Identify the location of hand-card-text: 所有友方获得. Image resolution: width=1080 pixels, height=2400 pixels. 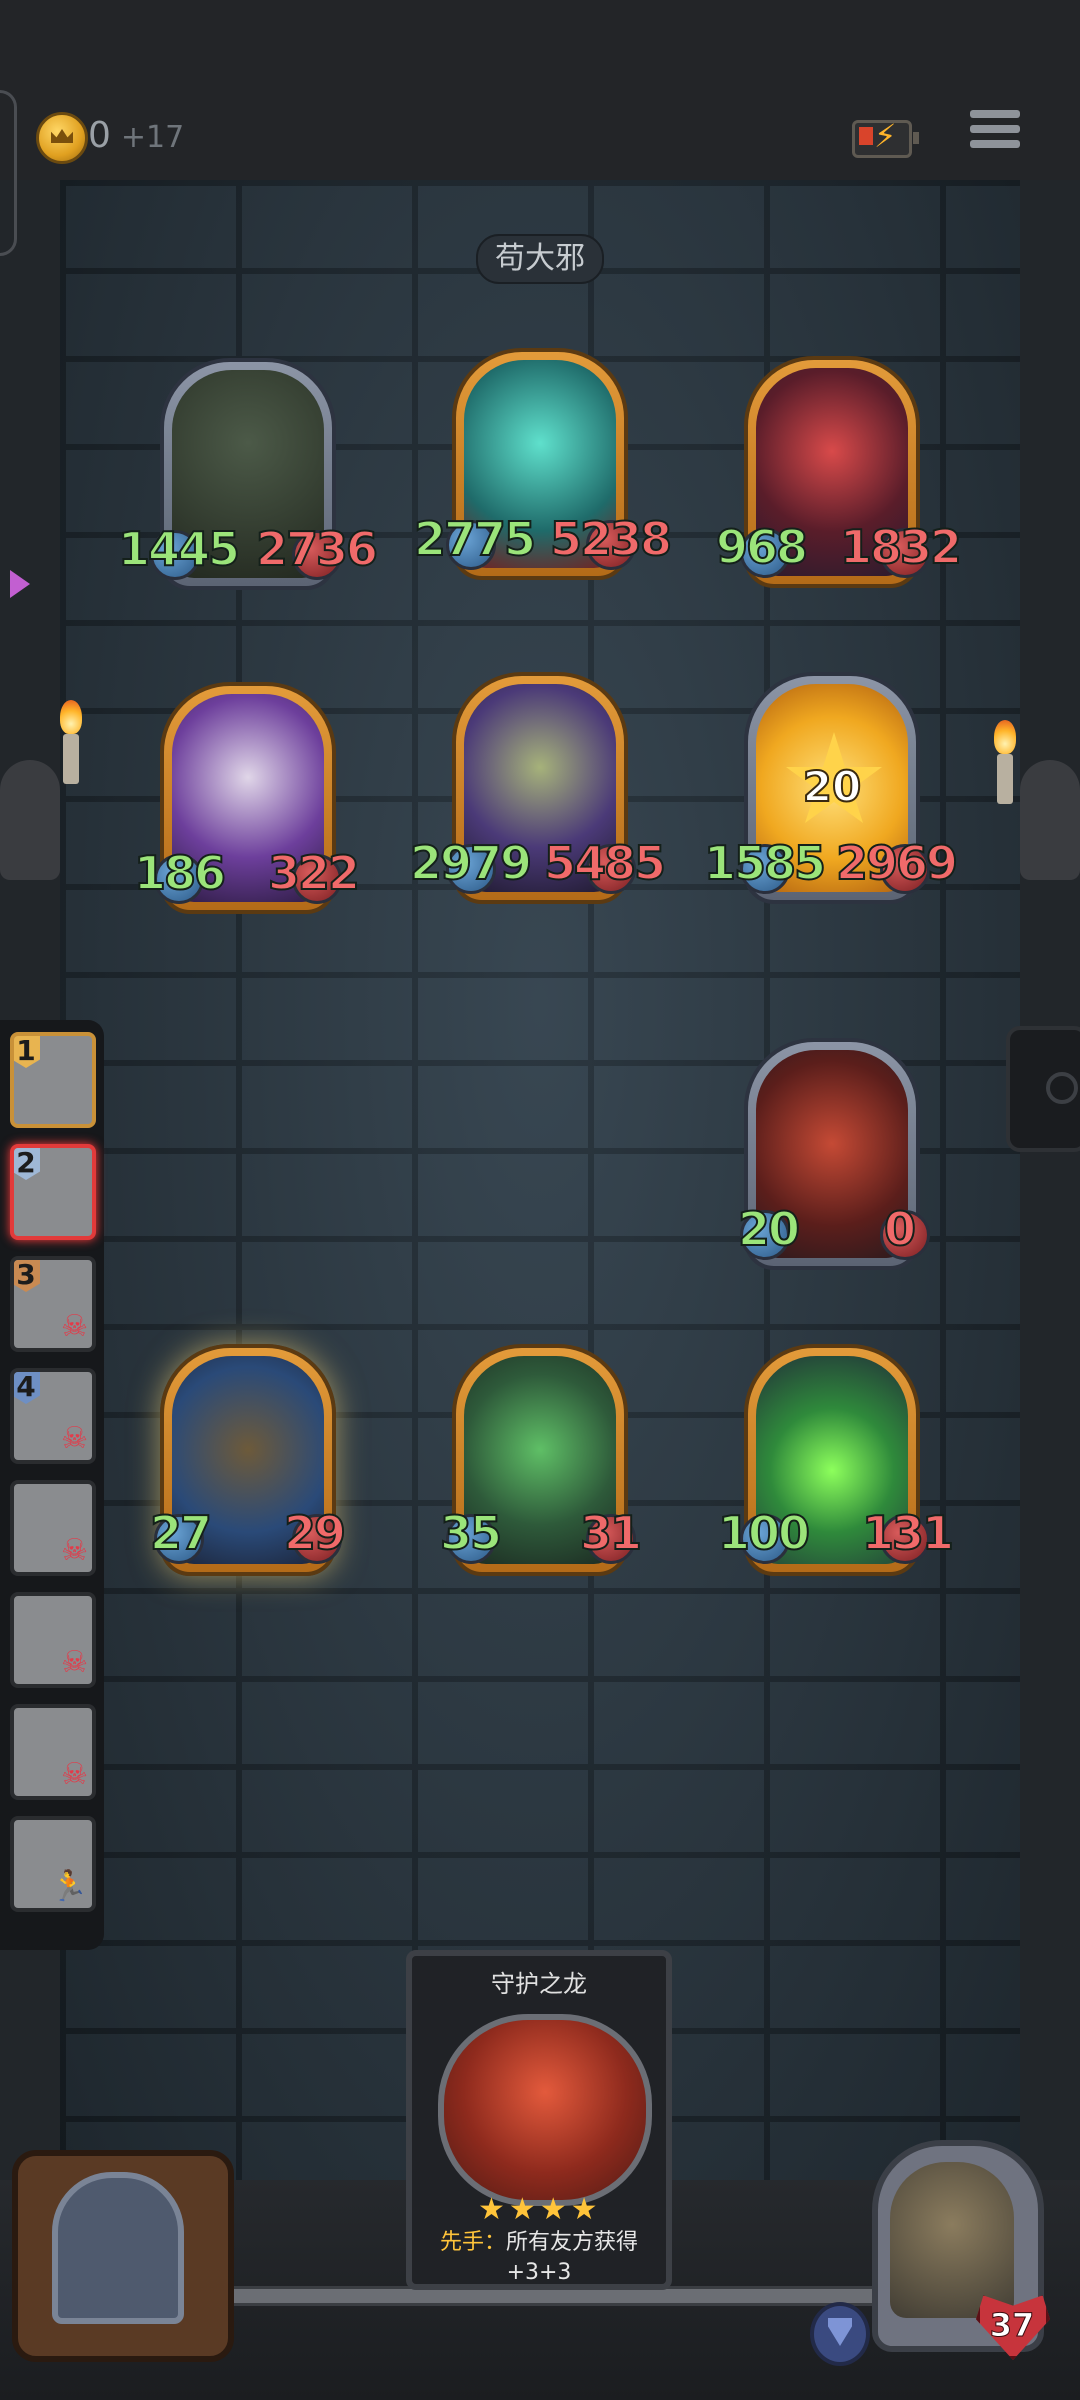
(572, 2242).